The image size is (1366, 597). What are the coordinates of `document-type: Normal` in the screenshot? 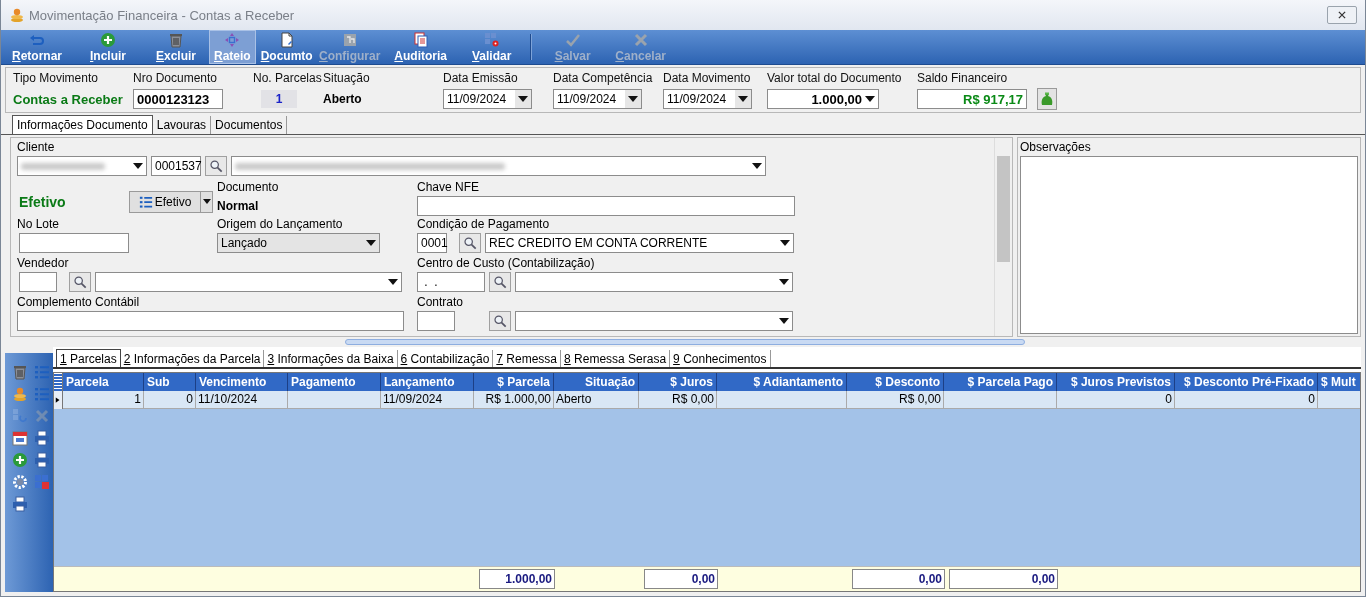 It's located at (238, 206).